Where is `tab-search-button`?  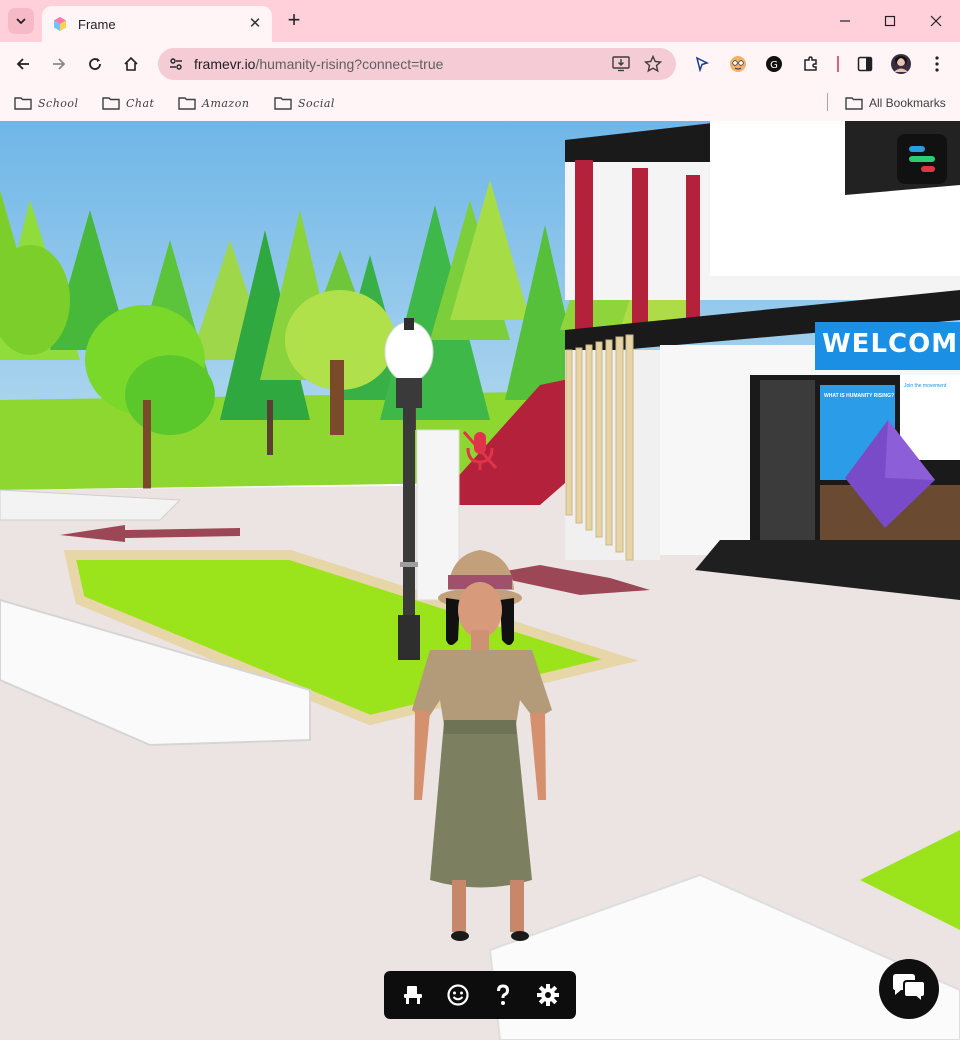 tab-search-button is located at coordinates (21, 21).